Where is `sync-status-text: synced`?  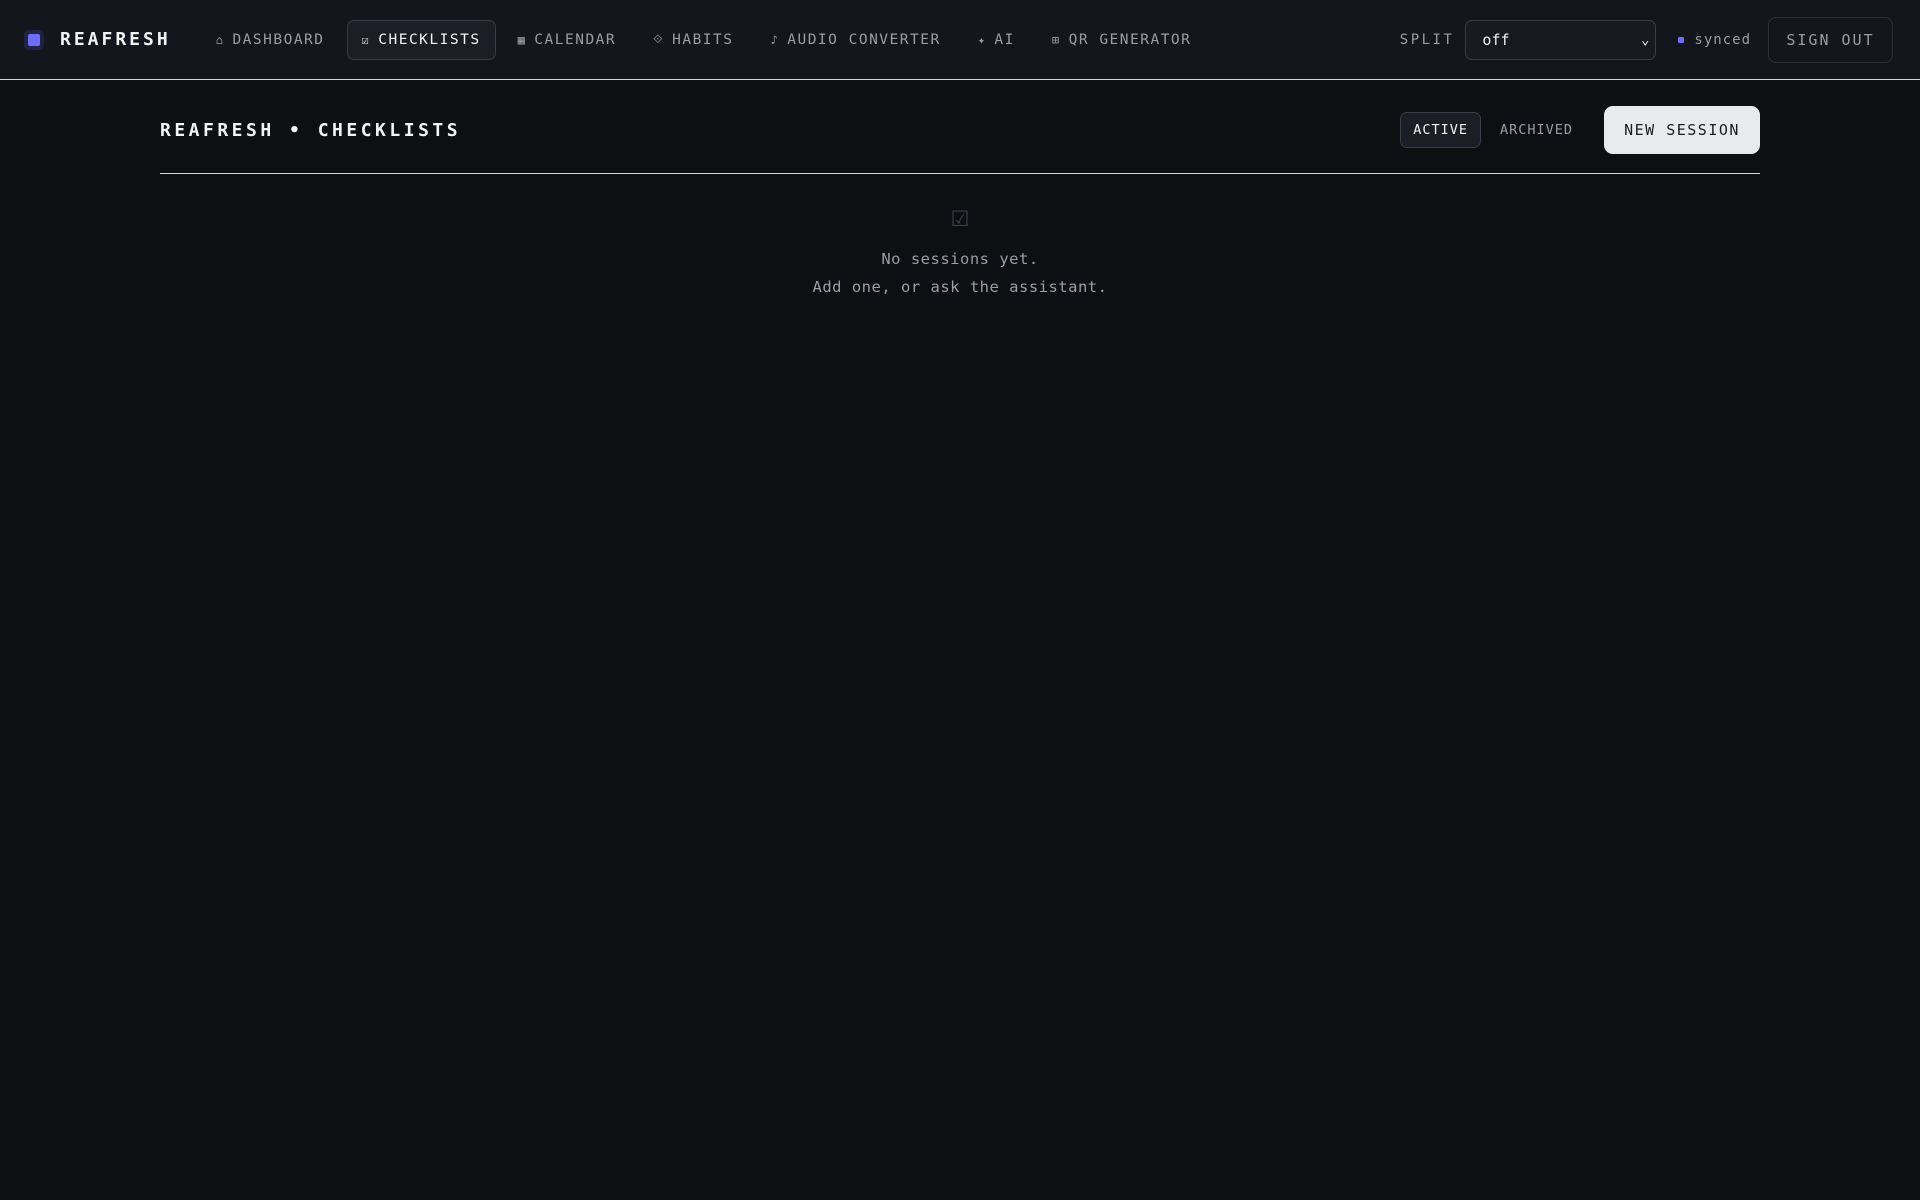
sync-status-text: synced is located at coordinates (1722, 39).